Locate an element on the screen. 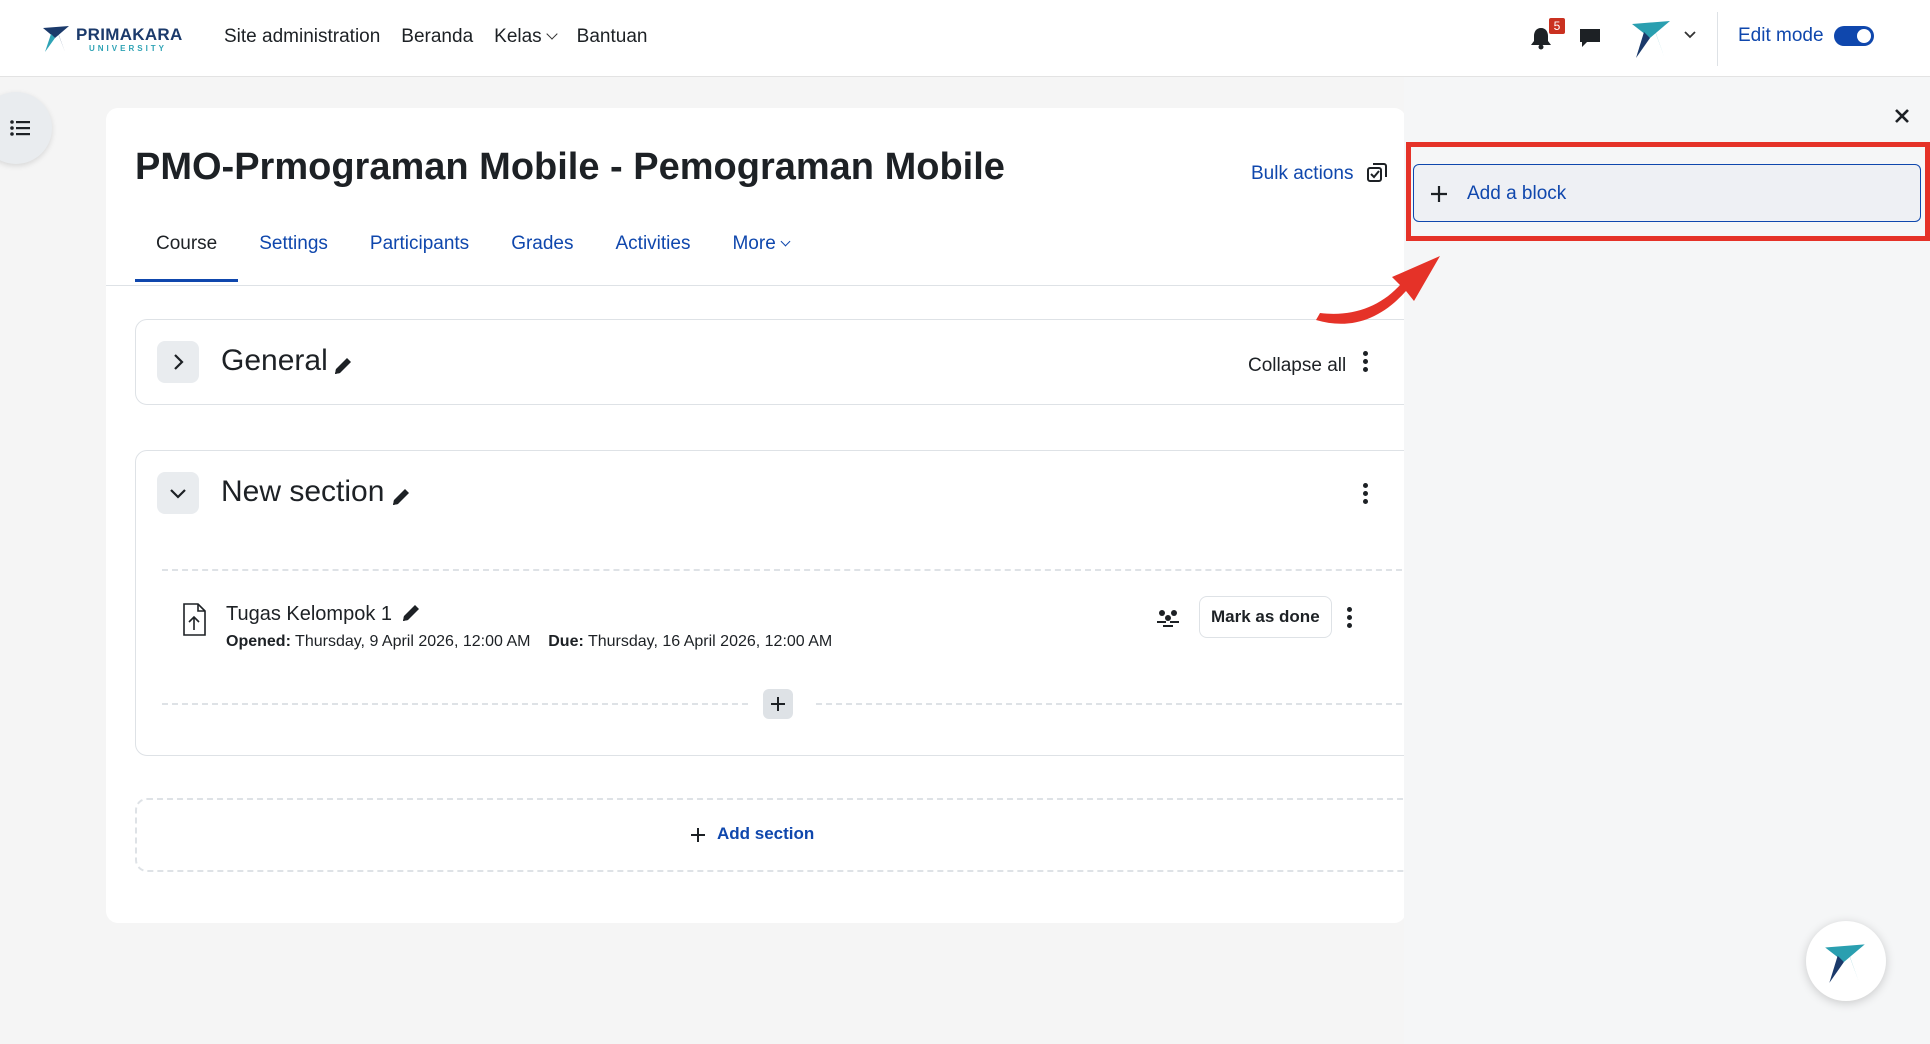  tab-course: Course is located at coordinates (187, 257).